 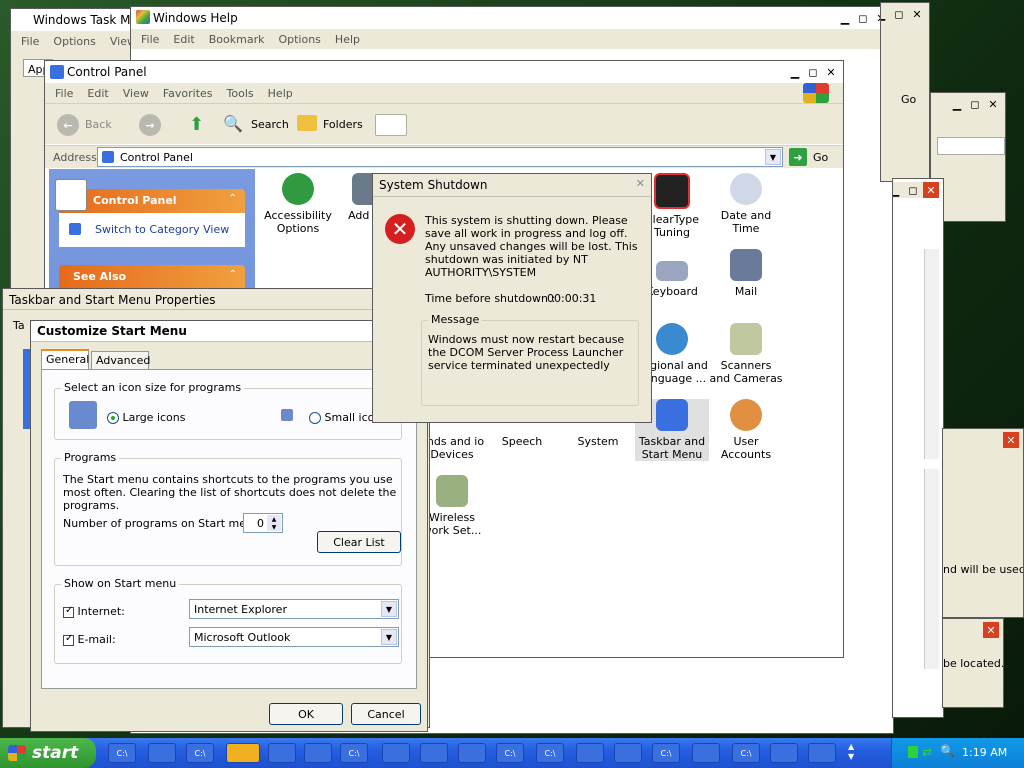 I want to click on title-bar: Windows Help ▁ ◻ ✕, so click(x=512, y=18).